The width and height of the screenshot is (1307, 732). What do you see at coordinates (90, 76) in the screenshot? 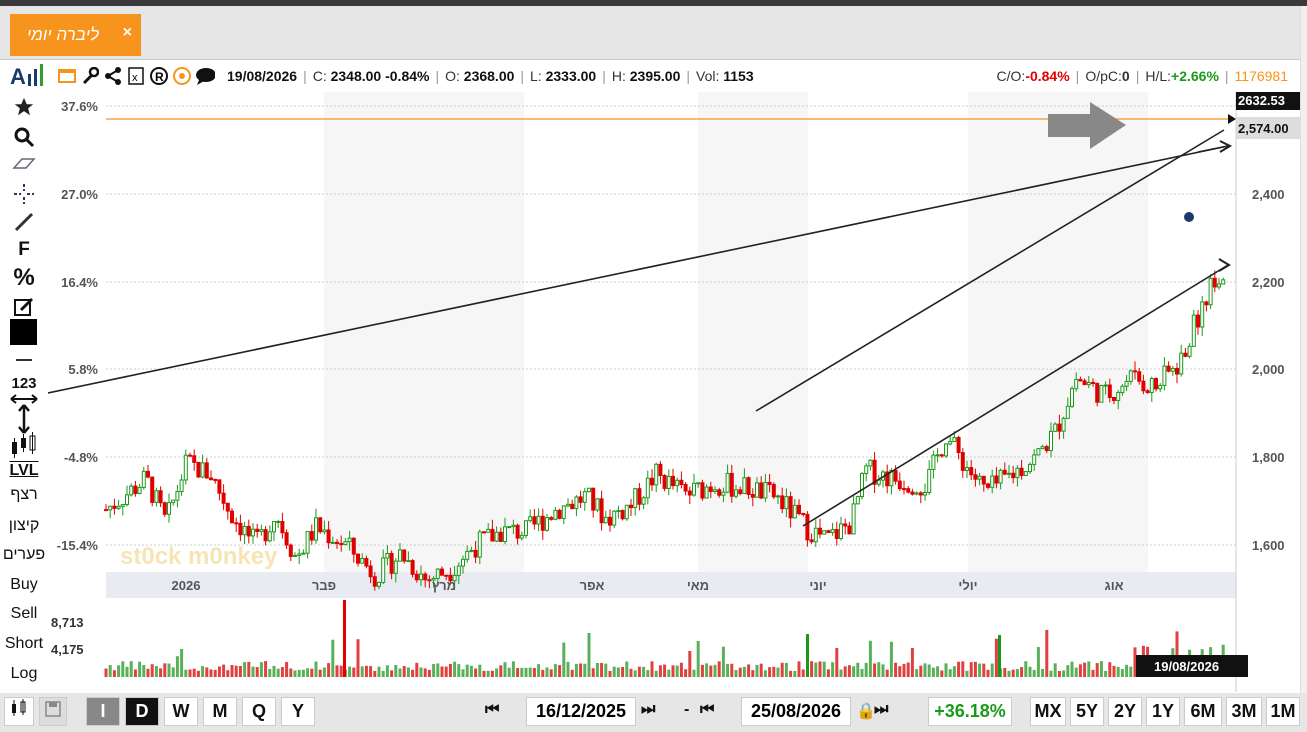
I see `wrench-icon` at bounding box center [90, 76].